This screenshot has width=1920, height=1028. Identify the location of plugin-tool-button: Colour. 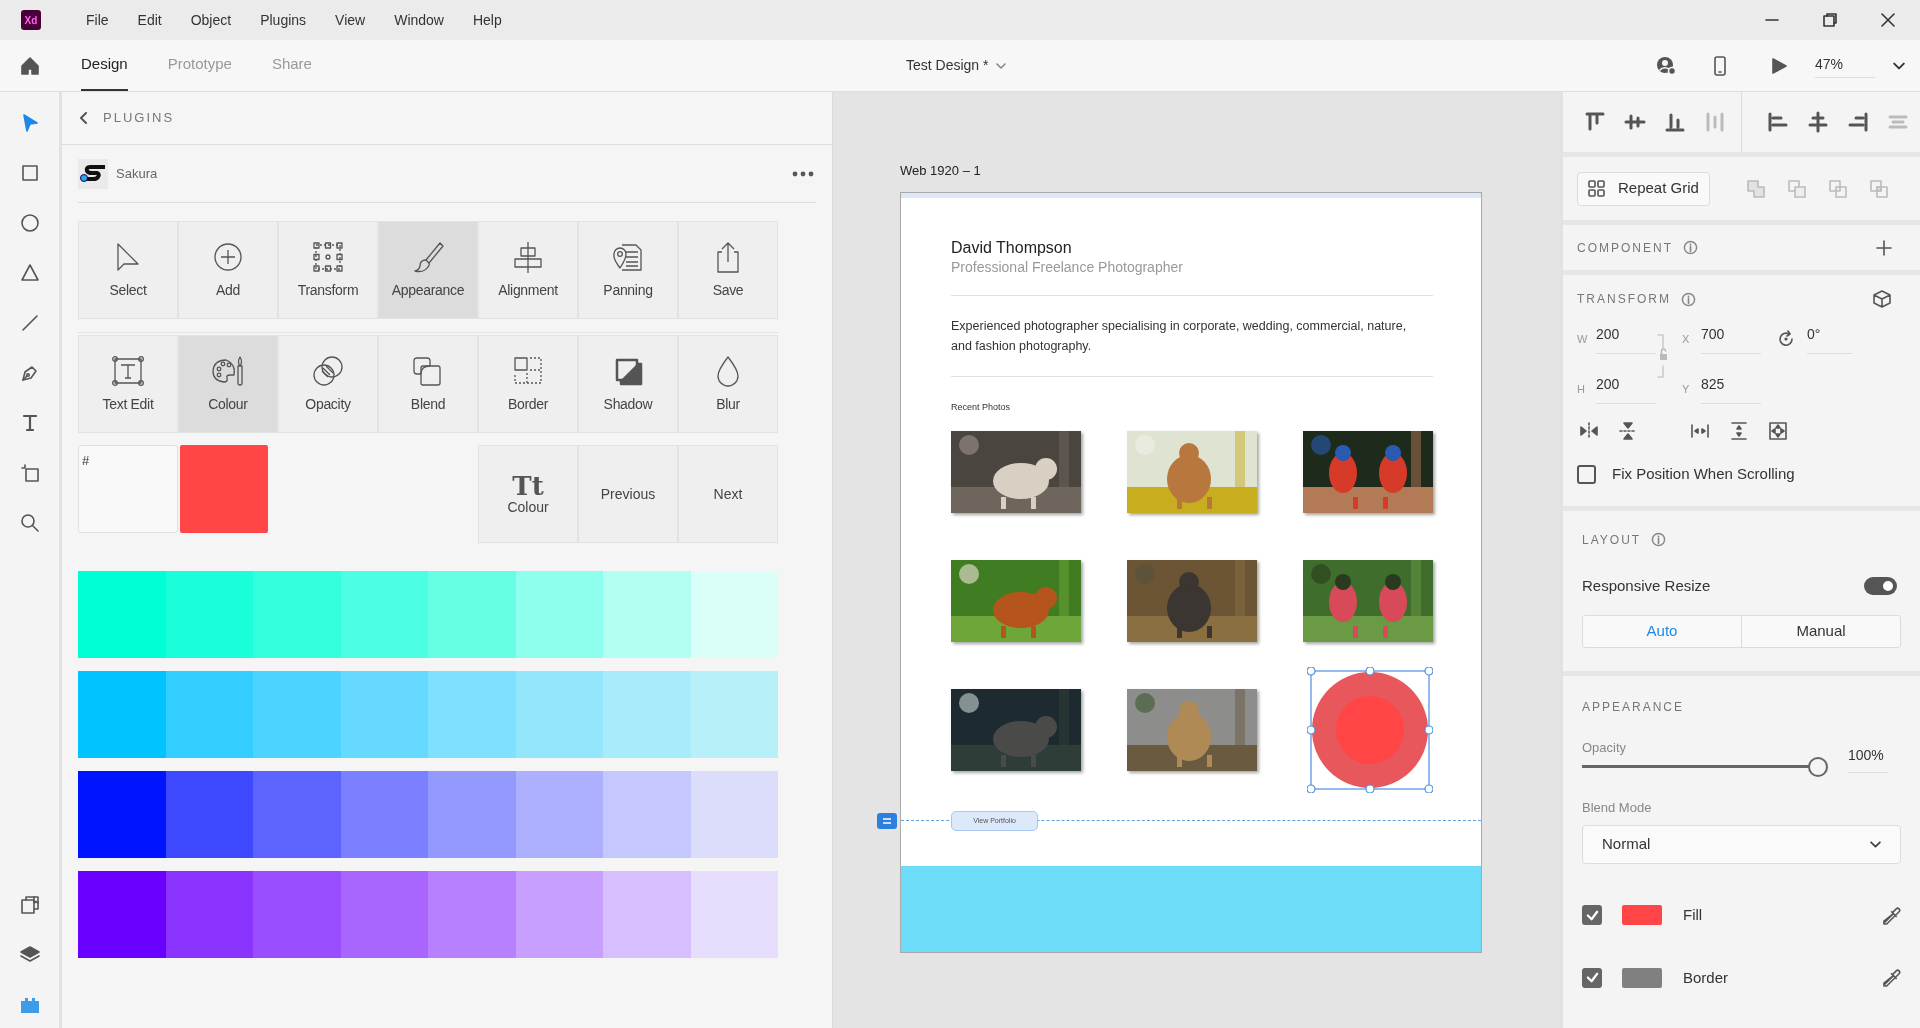
(228, 384).